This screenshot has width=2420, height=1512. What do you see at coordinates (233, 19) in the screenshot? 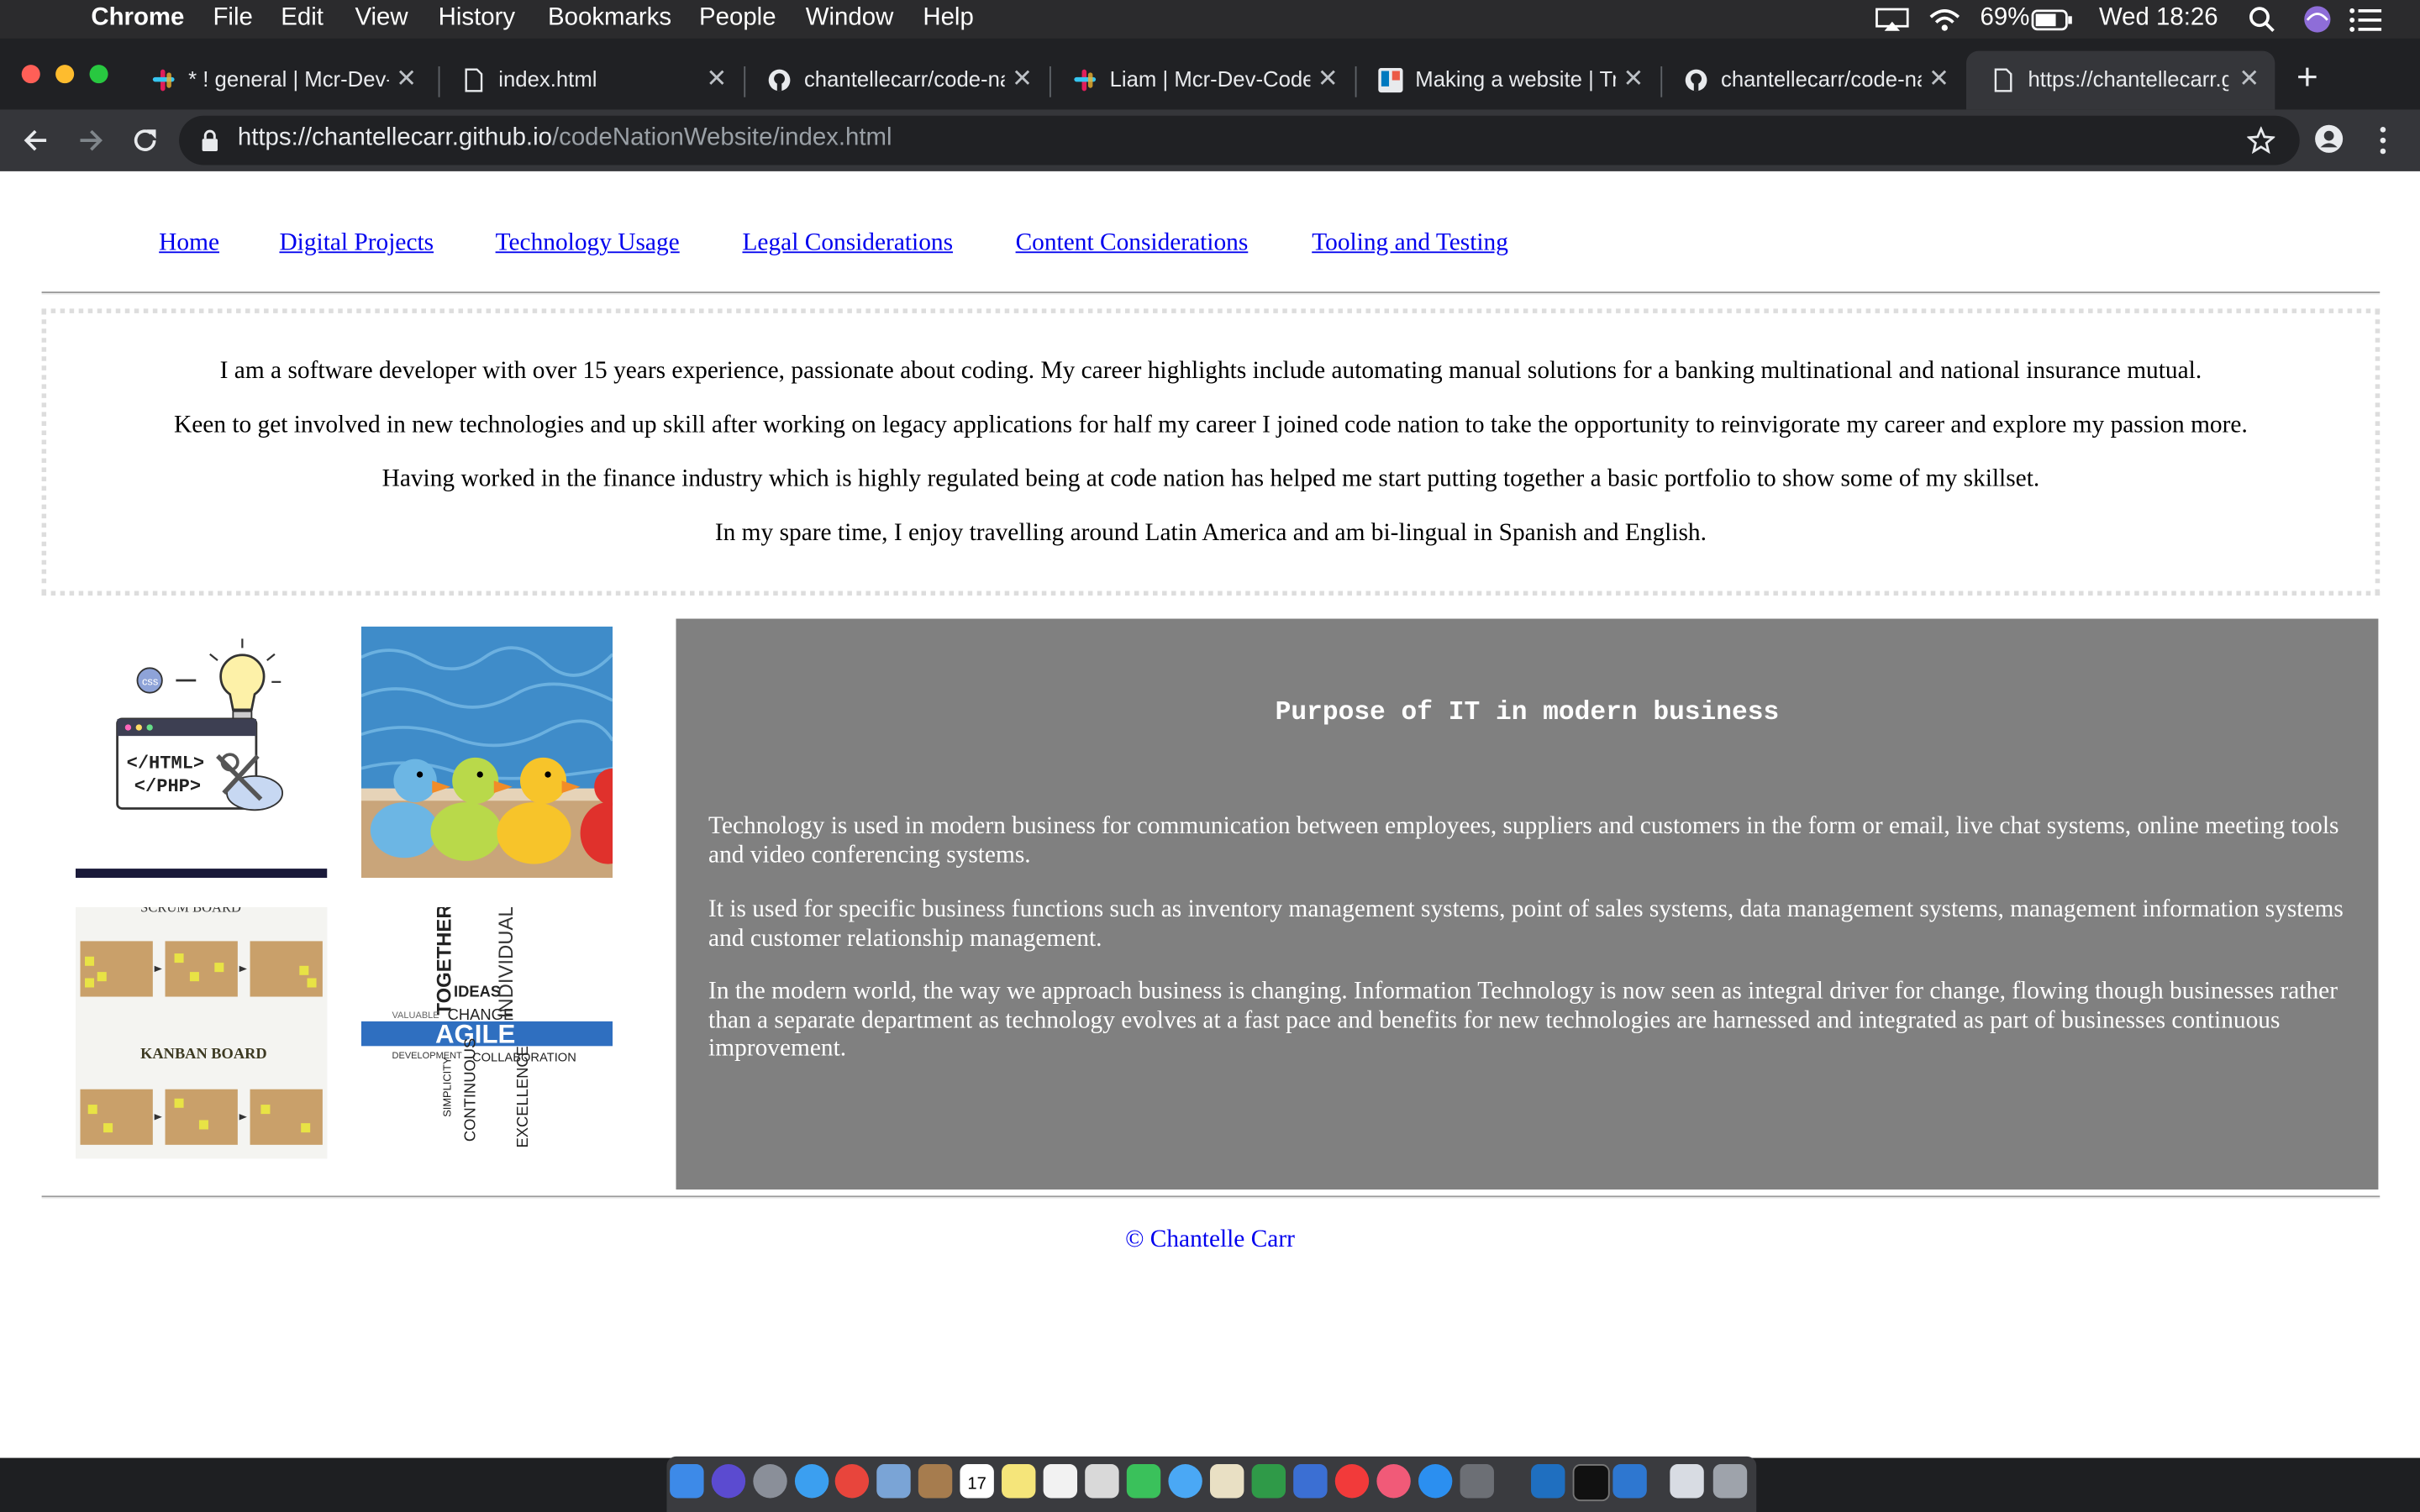
I see `menu-file: File` at bounding box center [233, 19].